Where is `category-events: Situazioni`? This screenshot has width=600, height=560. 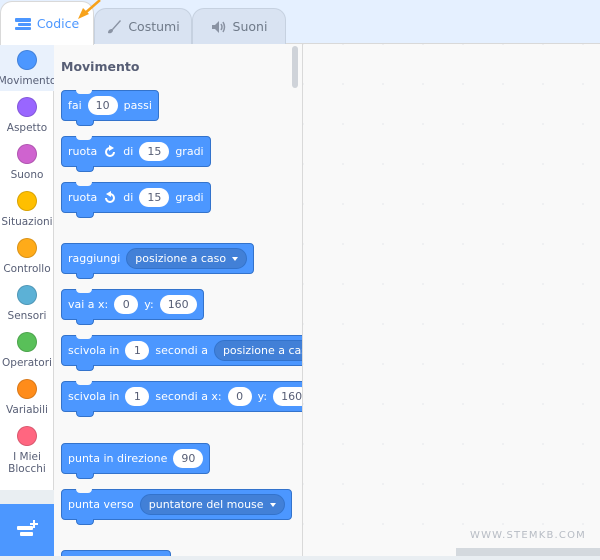 category-events: Situazioni is located at coordinates (27, 208).